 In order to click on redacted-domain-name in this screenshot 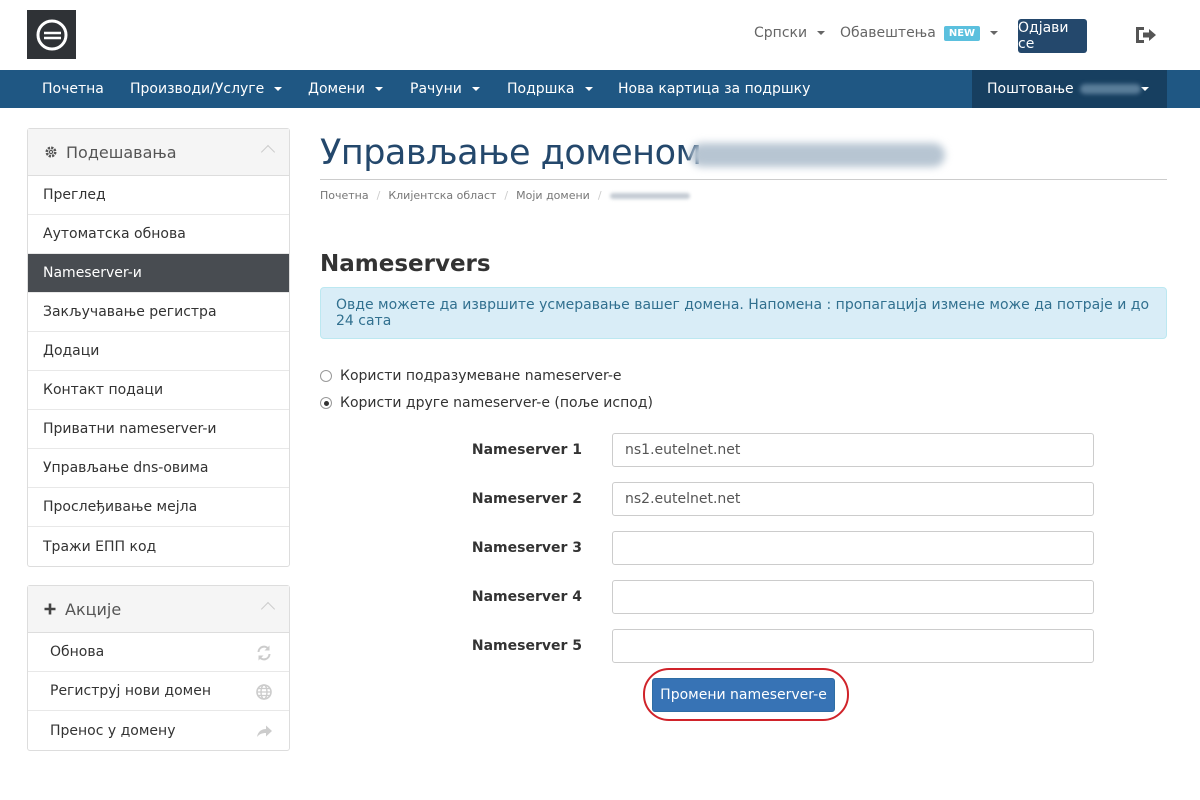, I will do `click(817, 155)`.